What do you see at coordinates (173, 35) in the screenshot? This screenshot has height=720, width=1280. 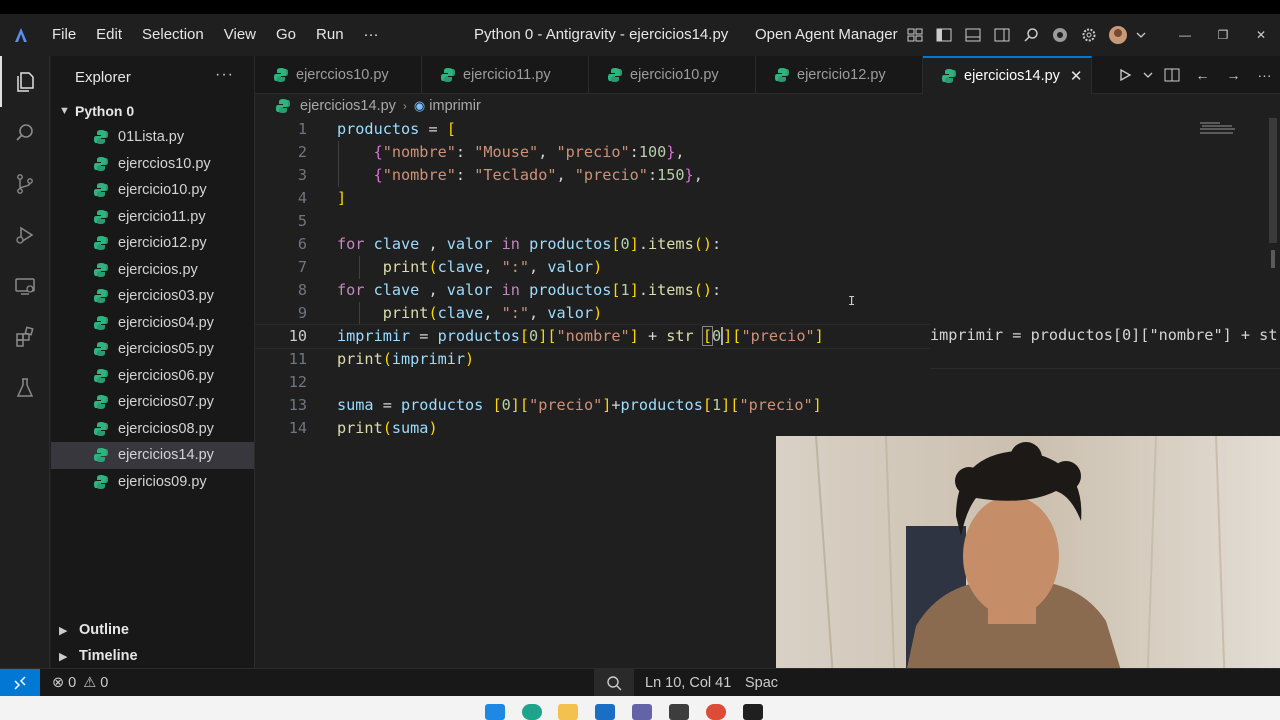 I see `menu-selection: Selection` at bounding box center [173, 35].